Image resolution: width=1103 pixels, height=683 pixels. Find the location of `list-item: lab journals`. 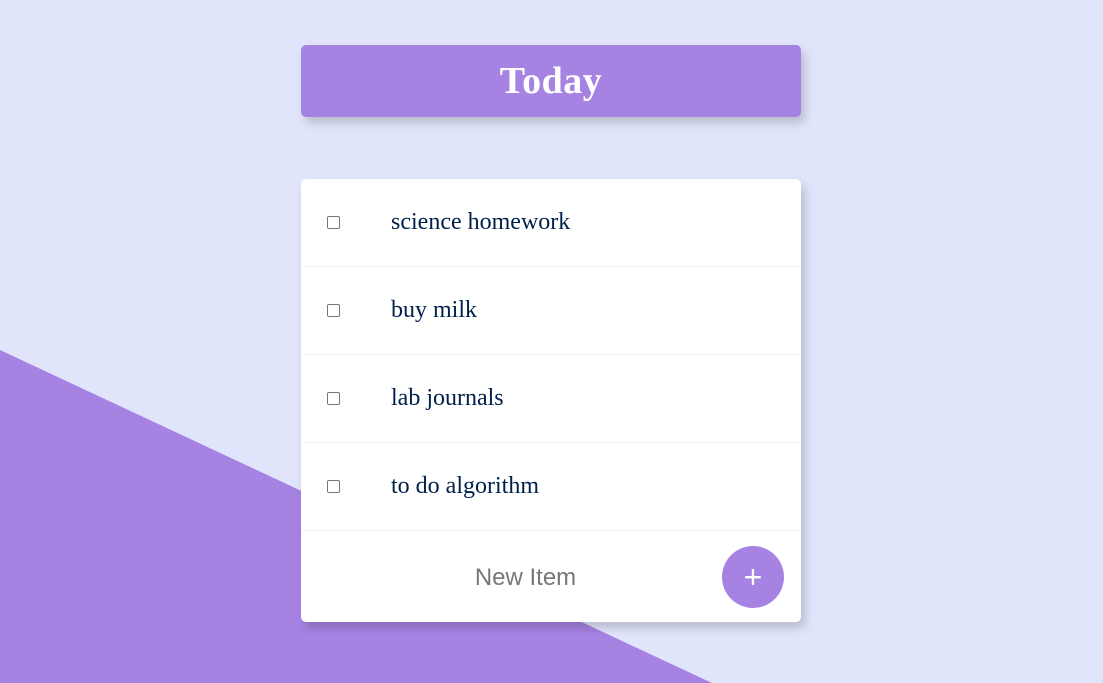

list-item: lab journals is located at coordinates (551, 399).